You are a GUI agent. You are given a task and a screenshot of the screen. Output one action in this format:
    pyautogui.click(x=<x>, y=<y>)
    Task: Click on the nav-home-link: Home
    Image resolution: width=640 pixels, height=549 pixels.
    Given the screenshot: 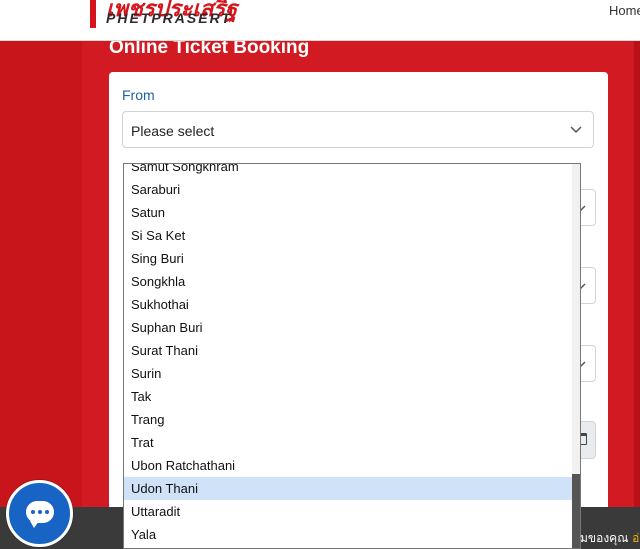 What is the action you would take?
    pyautogui.click(x=624, y=10)
    